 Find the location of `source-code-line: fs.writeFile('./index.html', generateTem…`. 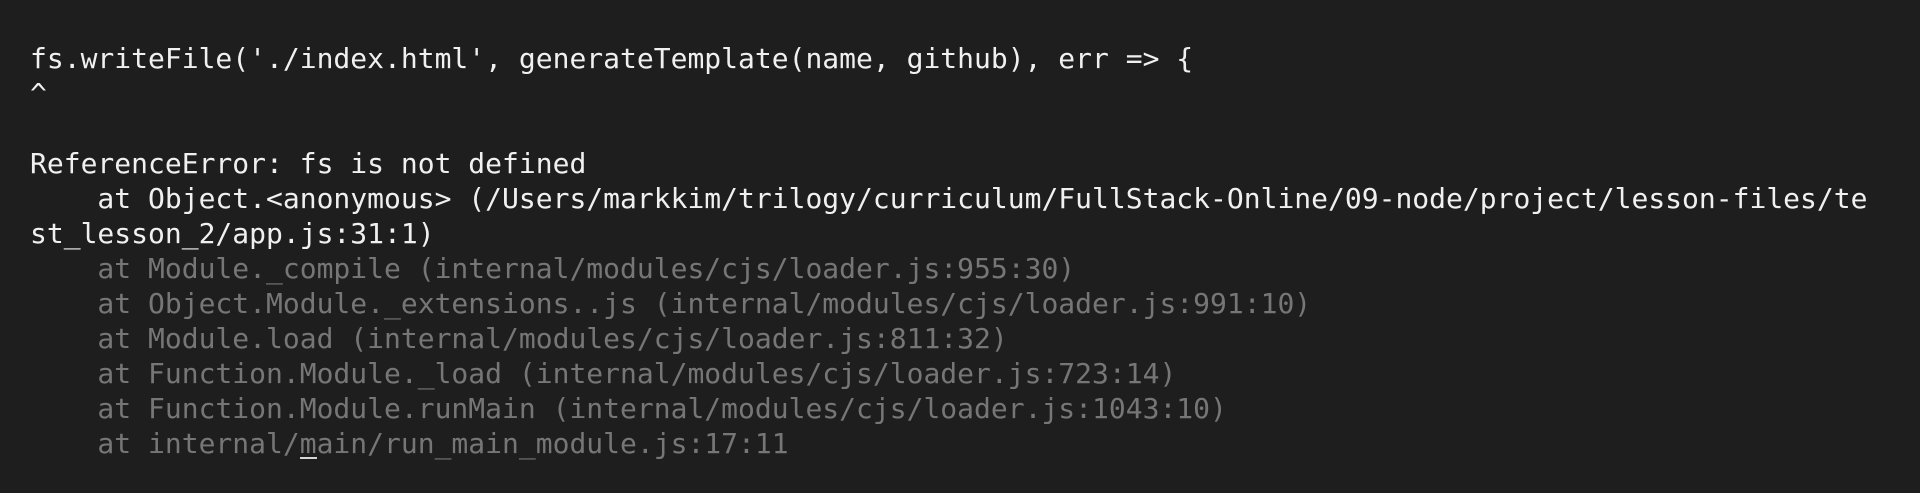

source-code-line: fs.writeFile('./index.html', generateTem… is located at coordinates (612, 58).